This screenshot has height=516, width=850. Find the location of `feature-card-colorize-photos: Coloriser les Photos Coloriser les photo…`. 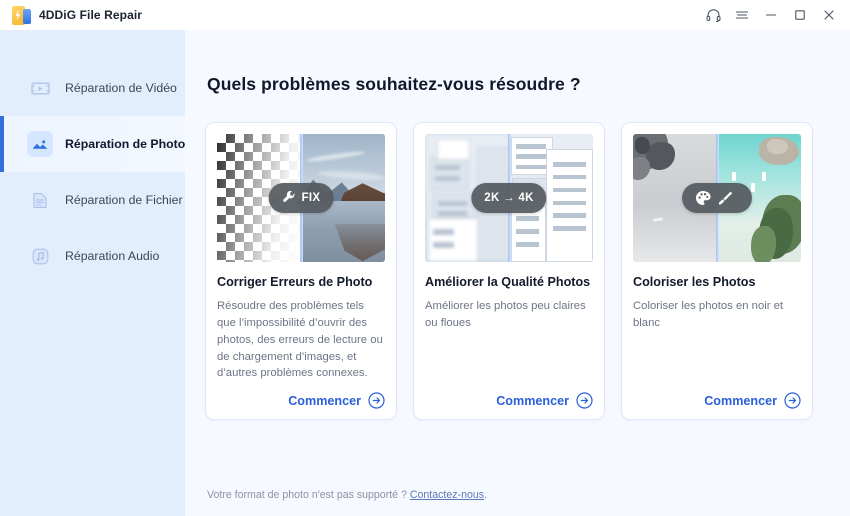

feature-card-colorize-photos: Coloriser les Photos Coloriser les photo… is located at coordinates (717, 271).